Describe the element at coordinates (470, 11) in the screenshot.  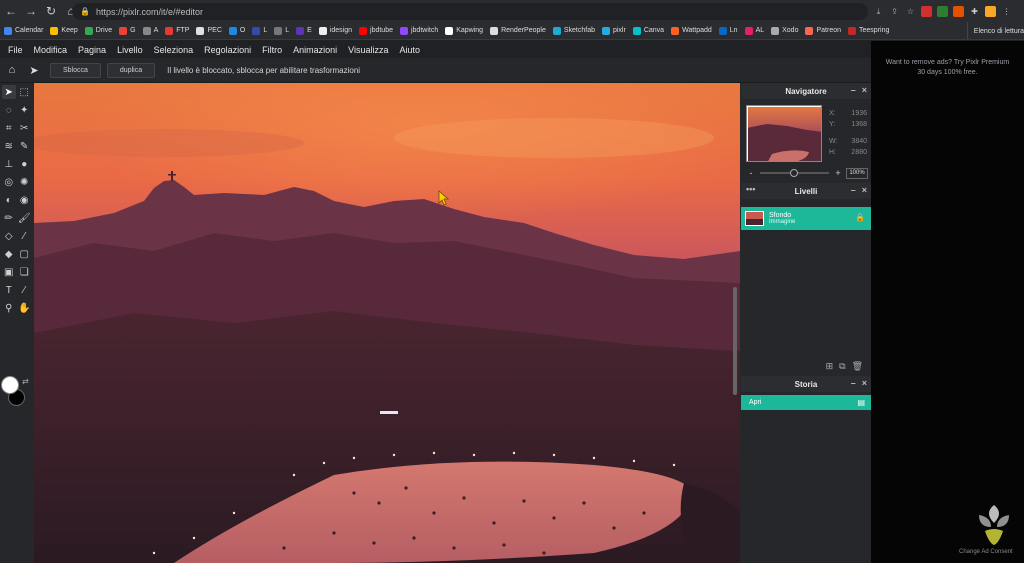
I see `address-bar: 🔒 https://pixlr.com/it/e/#editor` at that location.